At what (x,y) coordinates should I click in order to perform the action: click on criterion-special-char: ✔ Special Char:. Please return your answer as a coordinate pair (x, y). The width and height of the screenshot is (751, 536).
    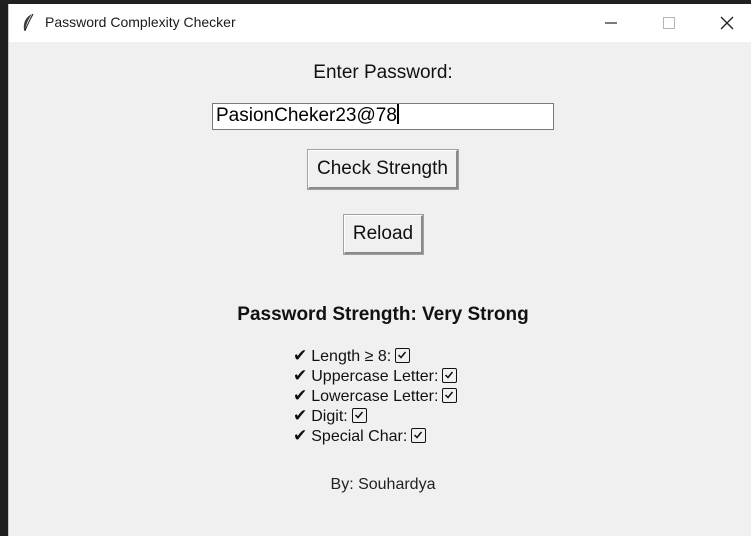
    Looking at the image, I should click on (375, 436).